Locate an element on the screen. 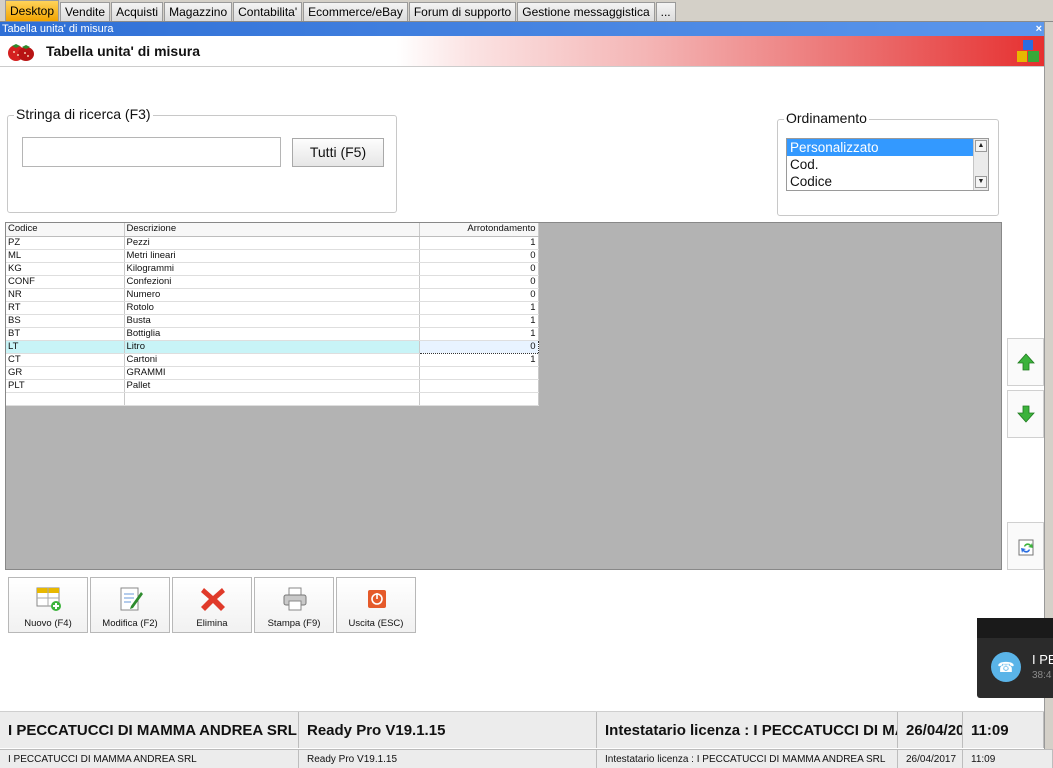 Image resolution: width=1053 pixels, height=768 pixels. cell-codice: KG is located at coordinates (65, 269).